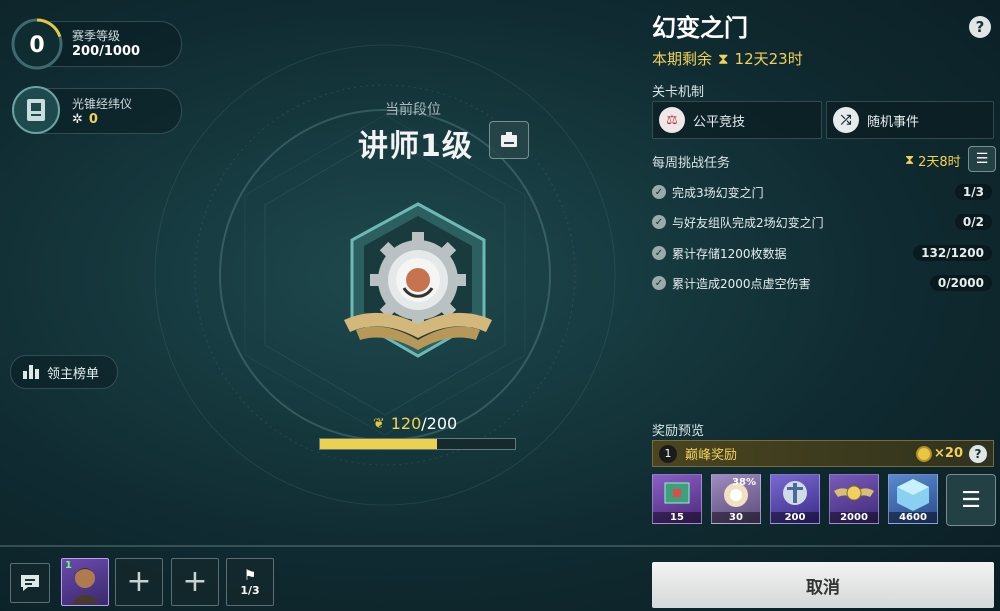 Image resolution: width=1000 pixels, height=611 pixels. I want to click on task-item: ✓ 与好友组队完成2场幻变之门 0/2, so click(822, 222).